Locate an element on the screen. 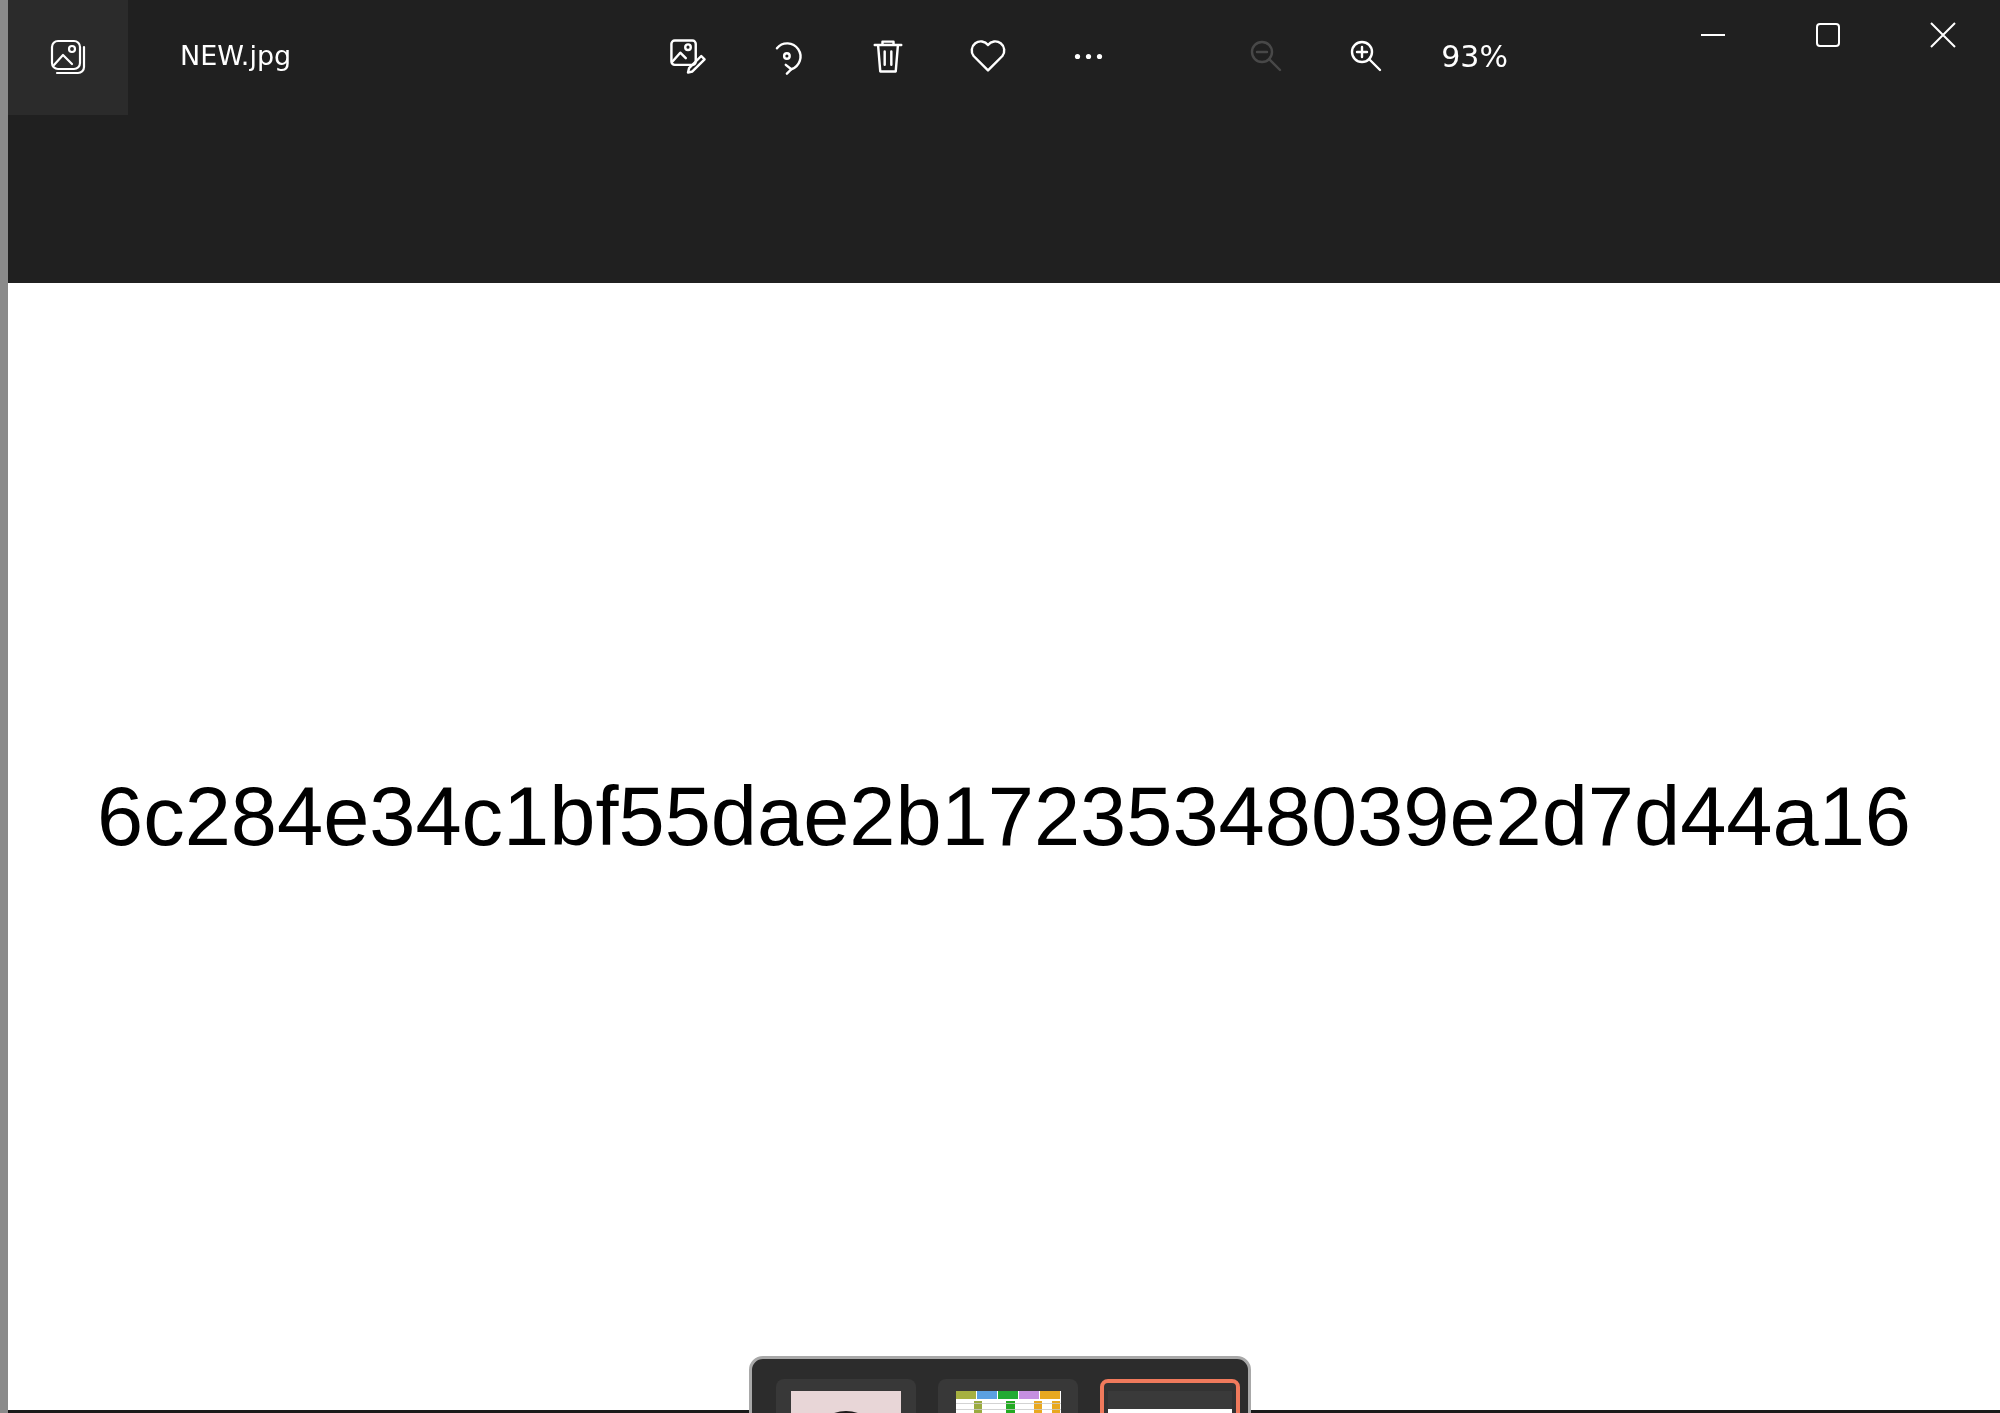 The height and width of the screenshot is (1413, 2000). zoom-level: 93% is located at coordinates (1474, 56).